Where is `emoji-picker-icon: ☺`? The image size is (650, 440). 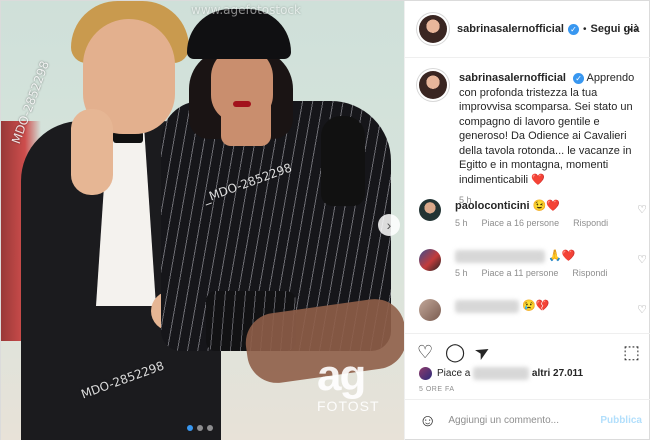 emoji-picker-icon: ☺ is located at coordinates (427, 421).